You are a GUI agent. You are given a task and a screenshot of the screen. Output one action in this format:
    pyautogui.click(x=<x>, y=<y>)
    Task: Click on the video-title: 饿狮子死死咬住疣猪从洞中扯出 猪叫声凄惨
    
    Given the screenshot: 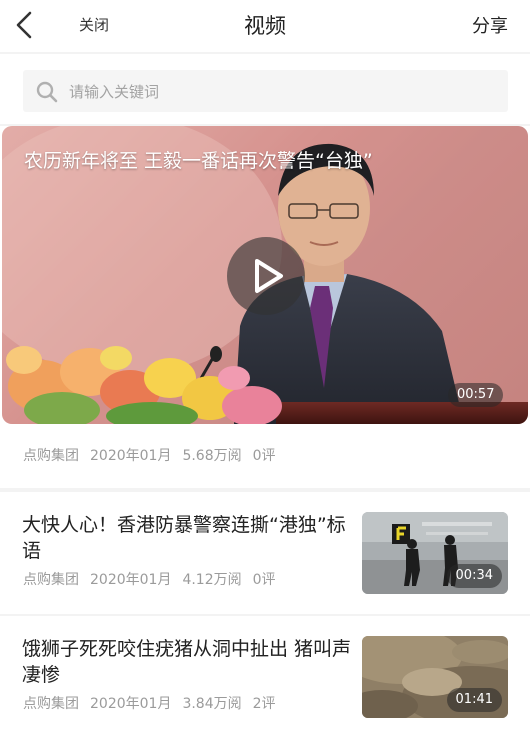 What is the action you would take?
    pyautogui.click(x=187, y=662)
    